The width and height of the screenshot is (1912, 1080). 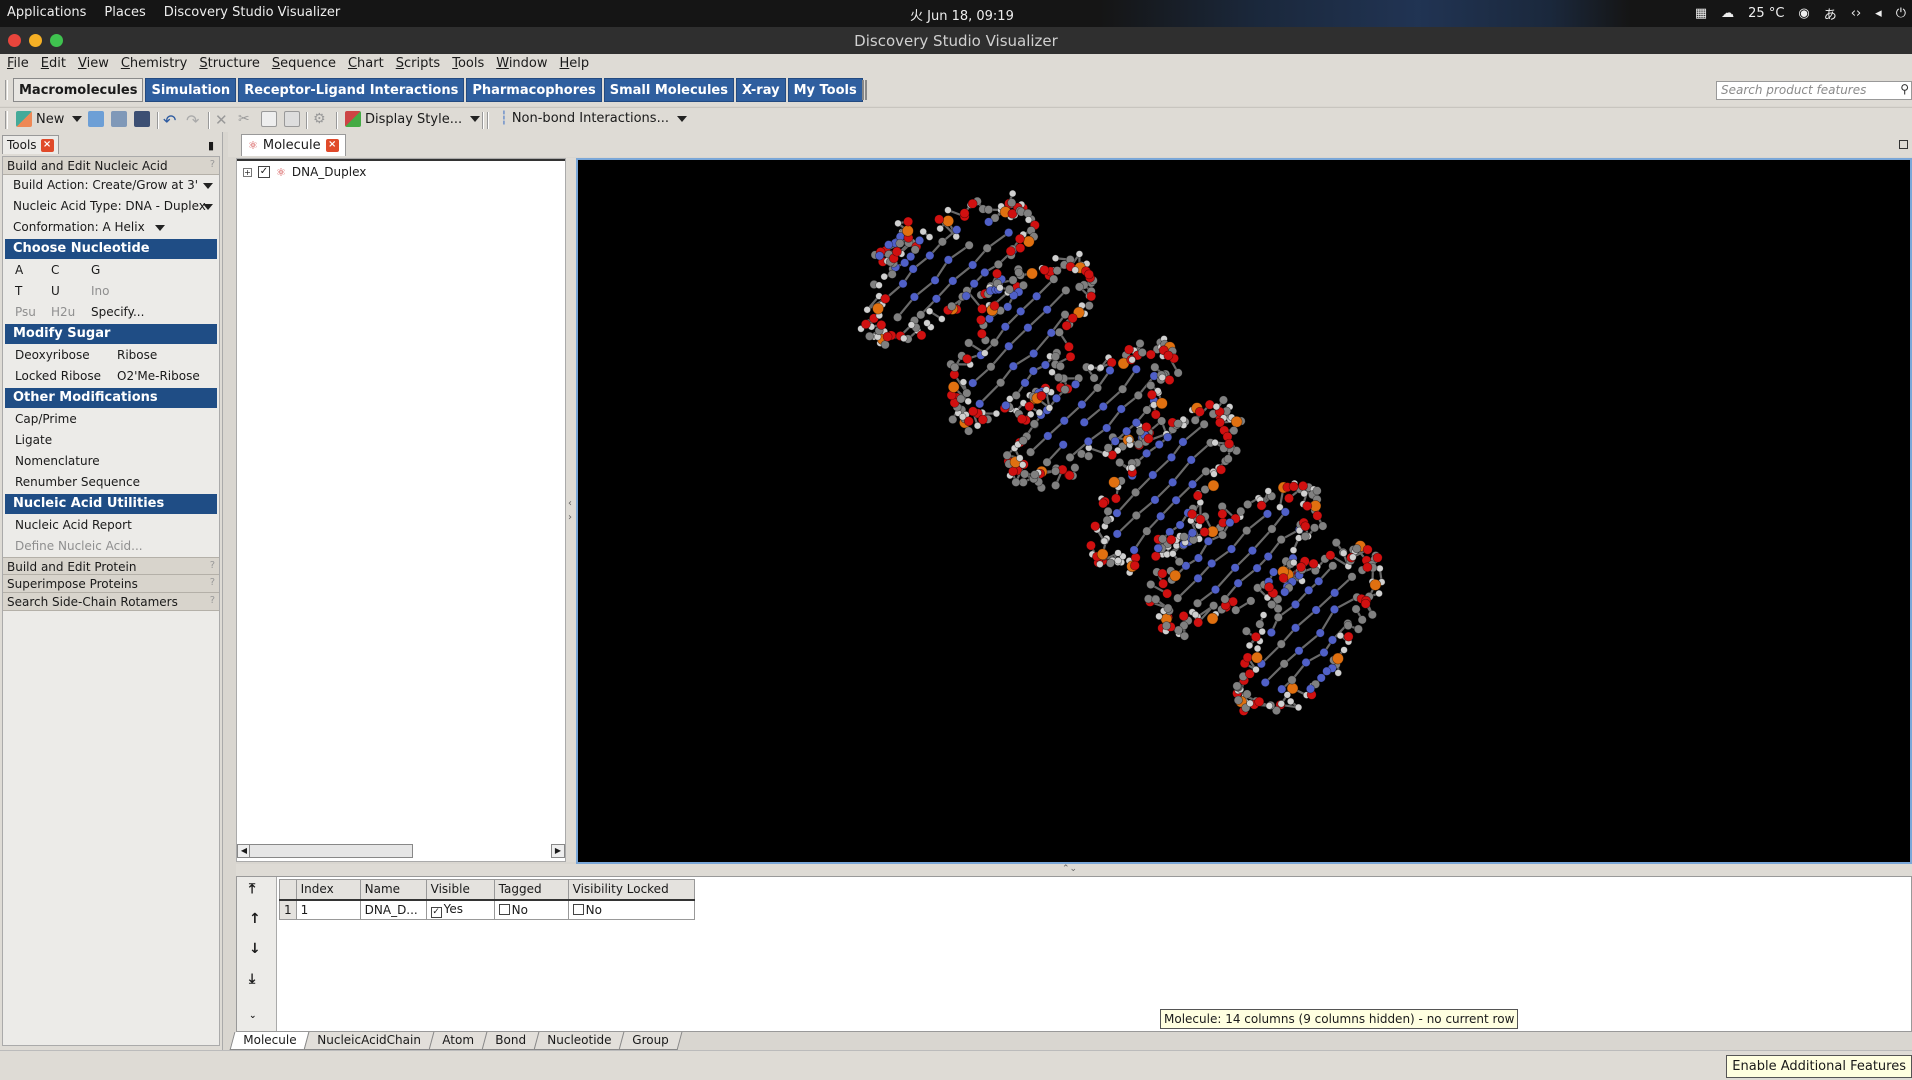 I want to click on tree-node-dna-duplex: + ✓ ⚛ DNA_Duplex, so click(x=304, y=172).